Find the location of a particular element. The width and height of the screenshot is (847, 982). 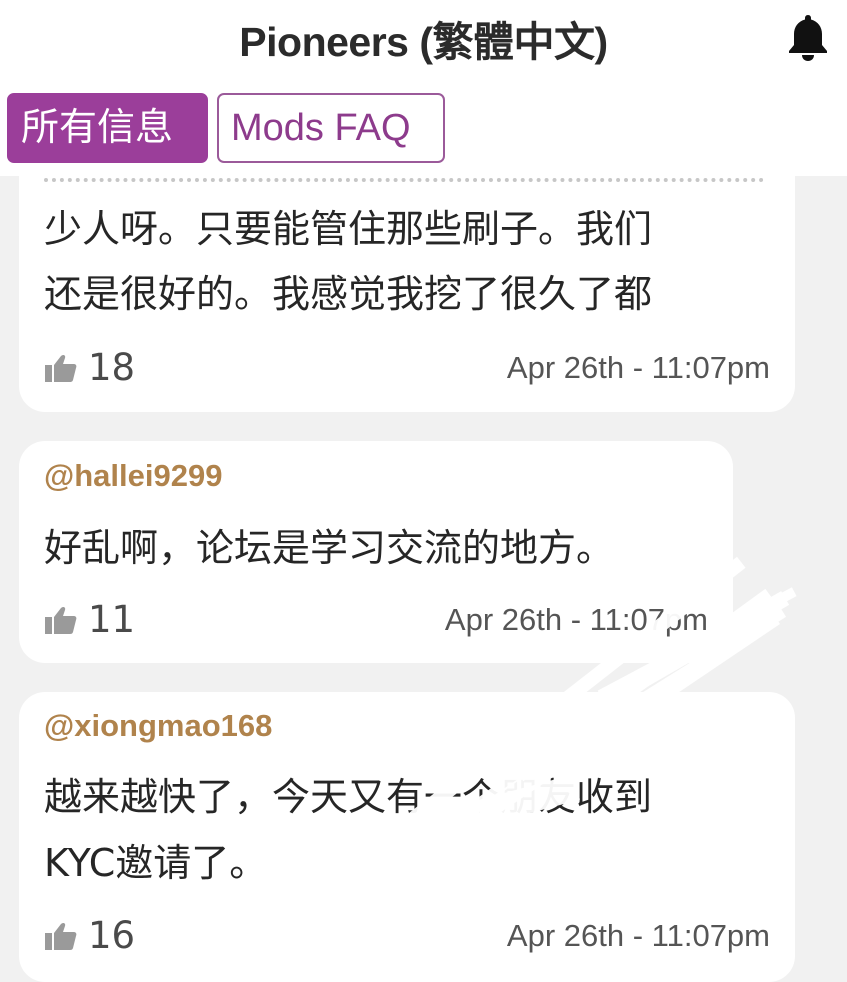

like-button: 16 is located at coordinates (89, 935).